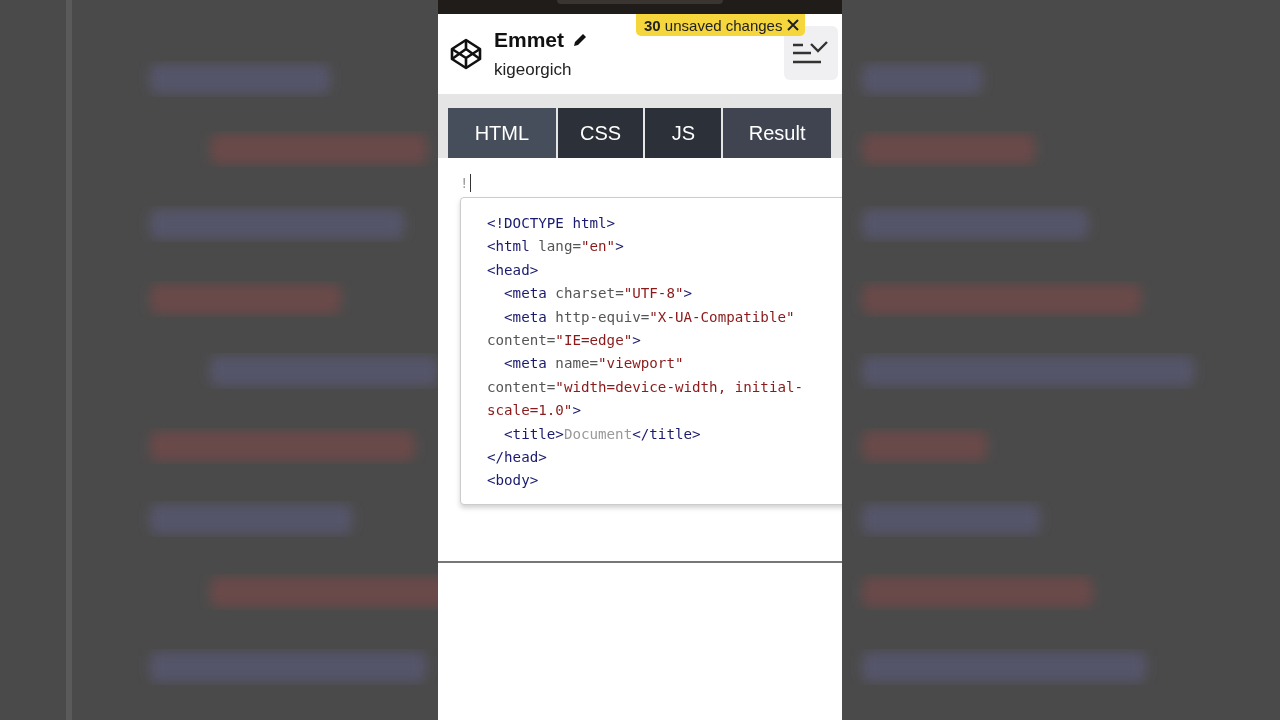 The height and width of the screenshot is (720, 1280). I want to click on tab: CSS, so click(600, 133).